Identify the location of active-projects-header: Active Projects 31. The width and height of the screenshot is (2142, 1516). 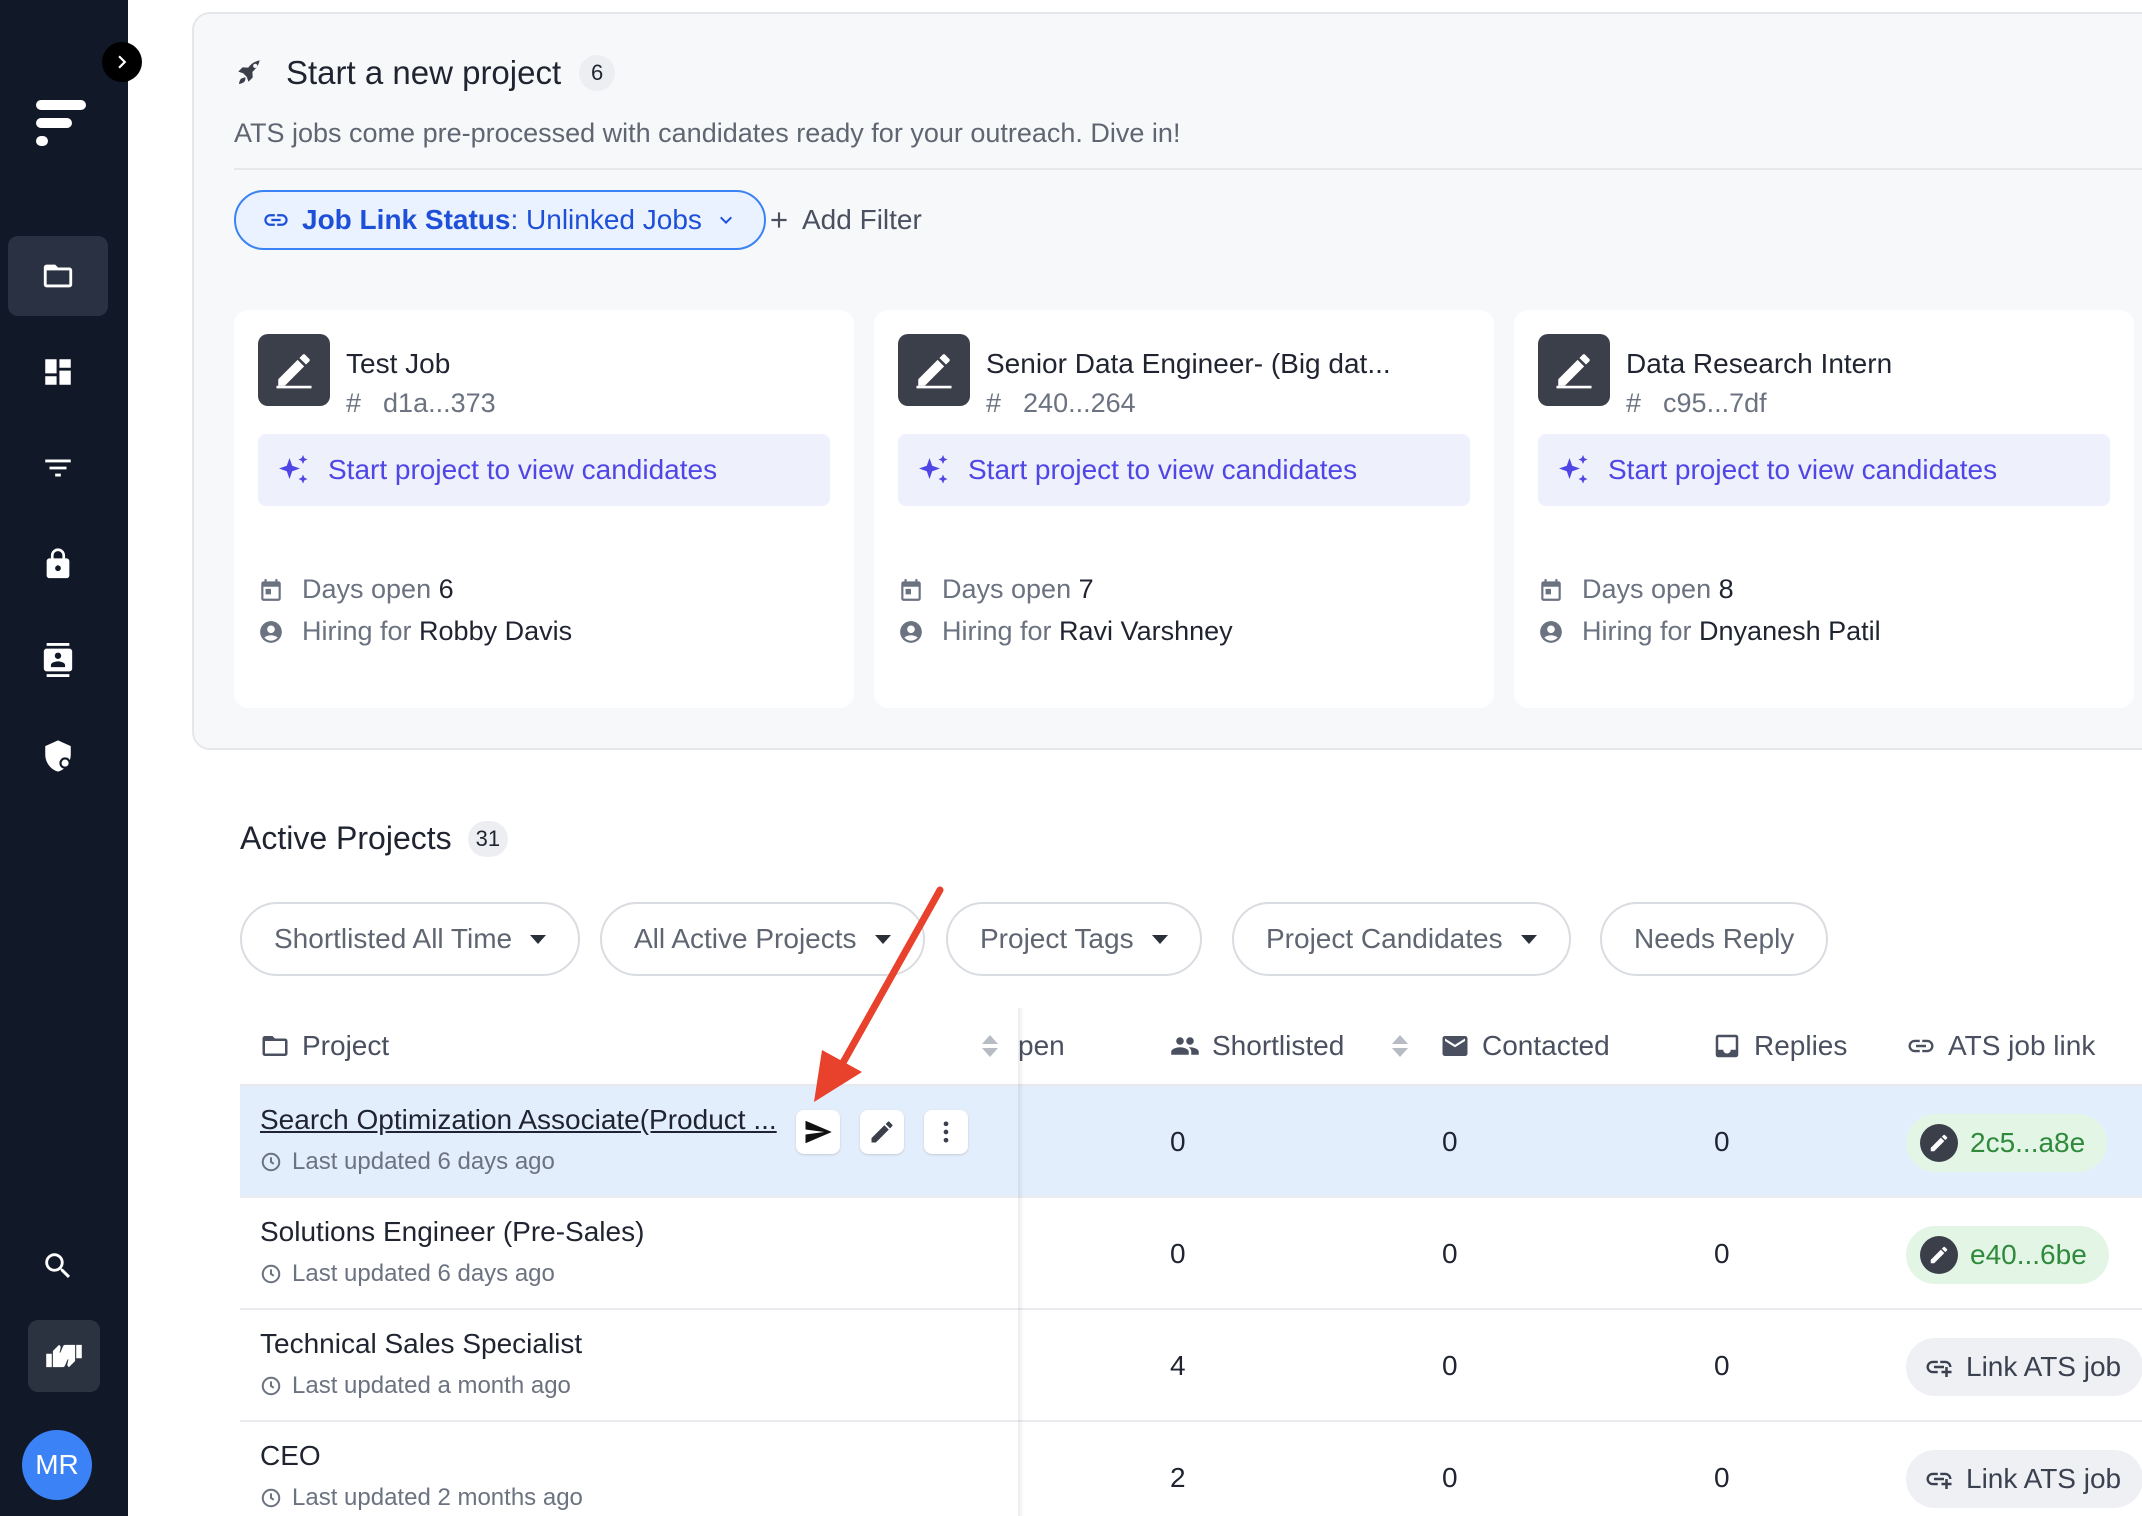
(374, 838).